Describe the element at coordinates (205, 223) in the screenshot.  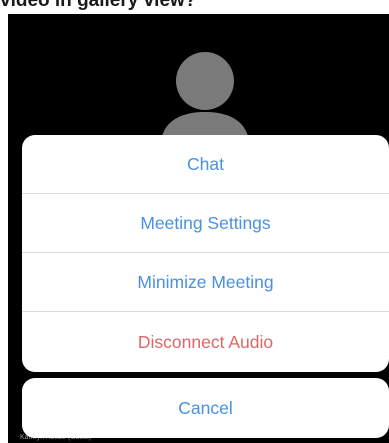
I see `meeting-settings-button: Meeting Settings` at that location.